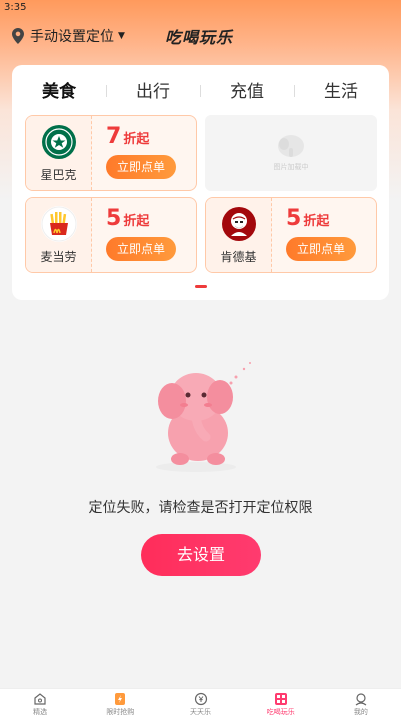 The height and width of the screenshot is (720, 401). Describe the element at coordinates (201, 555) in the screenshot. I see `go-to-settings-button: 去设置` at that location.